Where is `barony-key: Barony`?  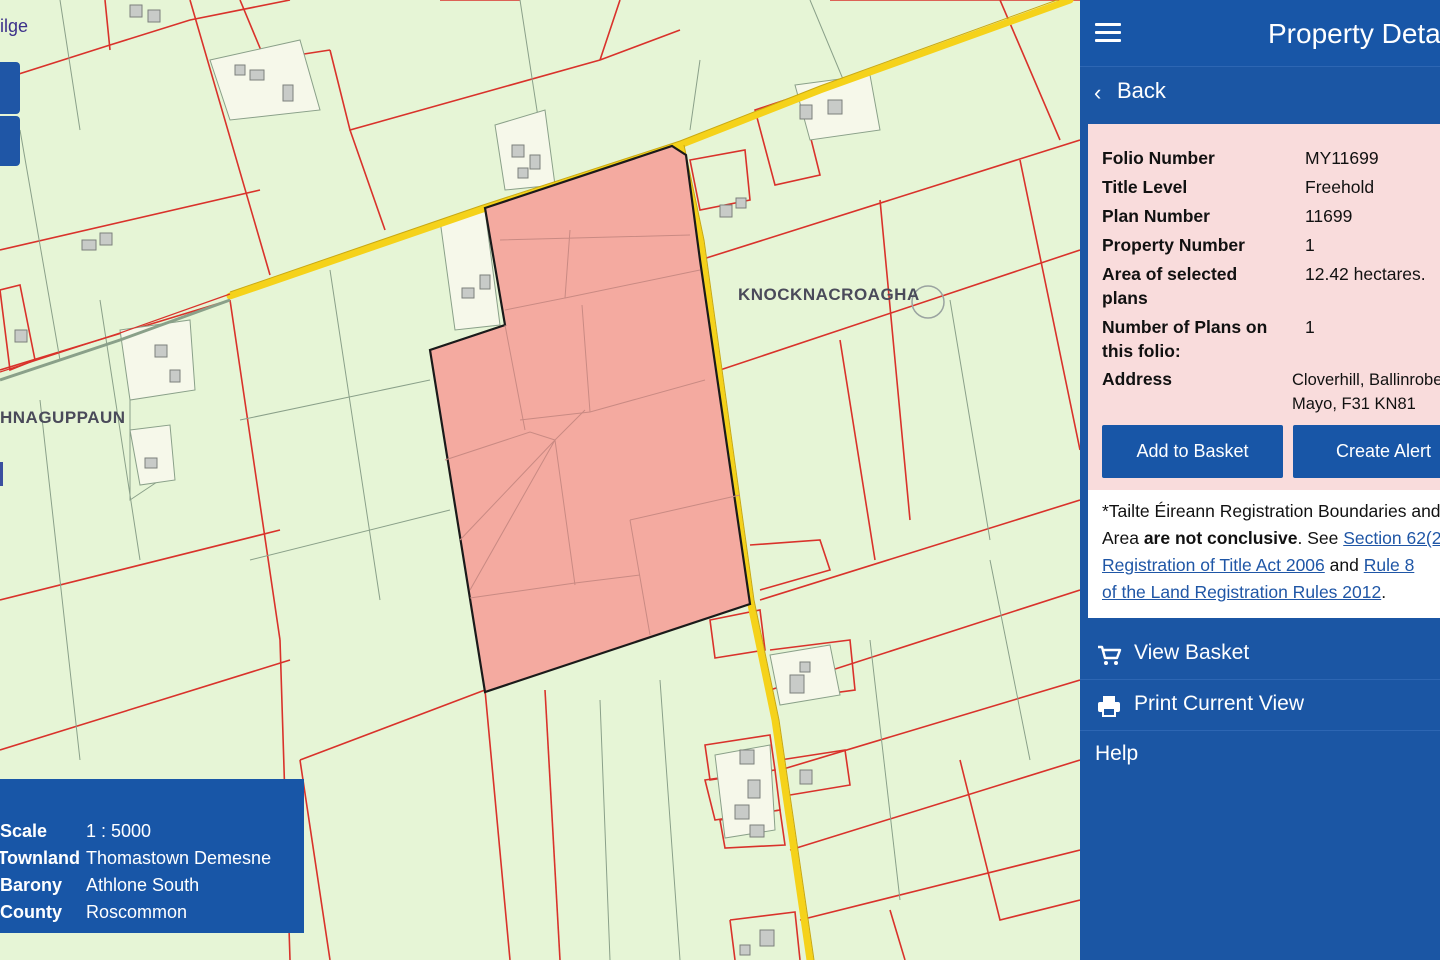
barony-key: Barony is located at coordinates (31, 885).